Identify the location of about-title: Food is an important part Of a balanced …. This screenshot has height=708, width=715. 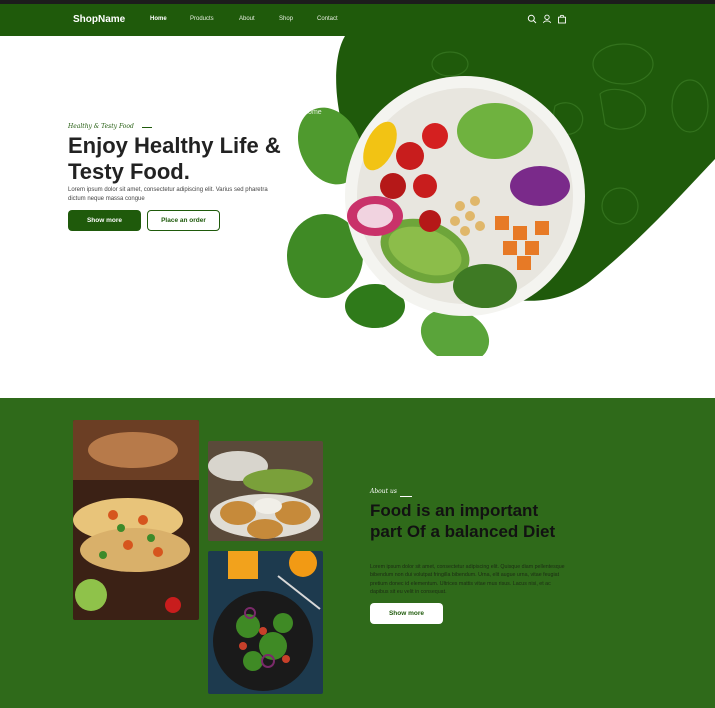
(463, 521).